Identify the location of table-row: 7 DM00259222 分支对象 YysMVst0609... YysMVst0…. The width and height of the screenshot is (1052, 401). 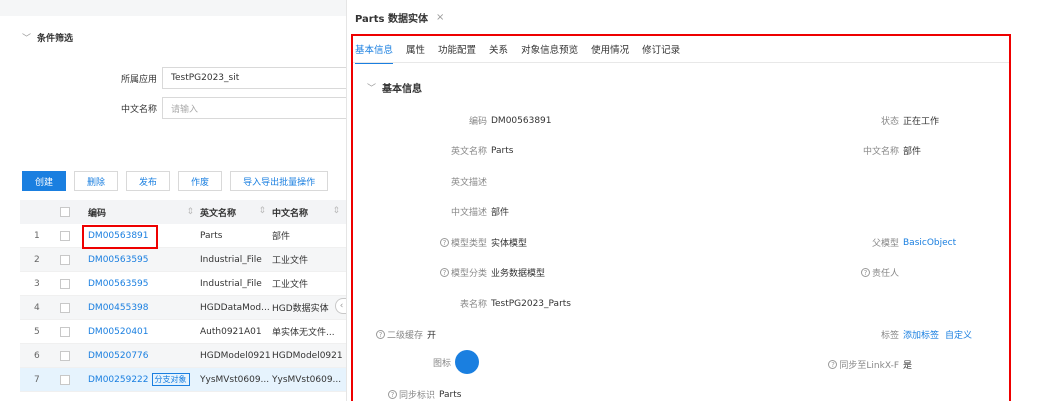
(183, 380).